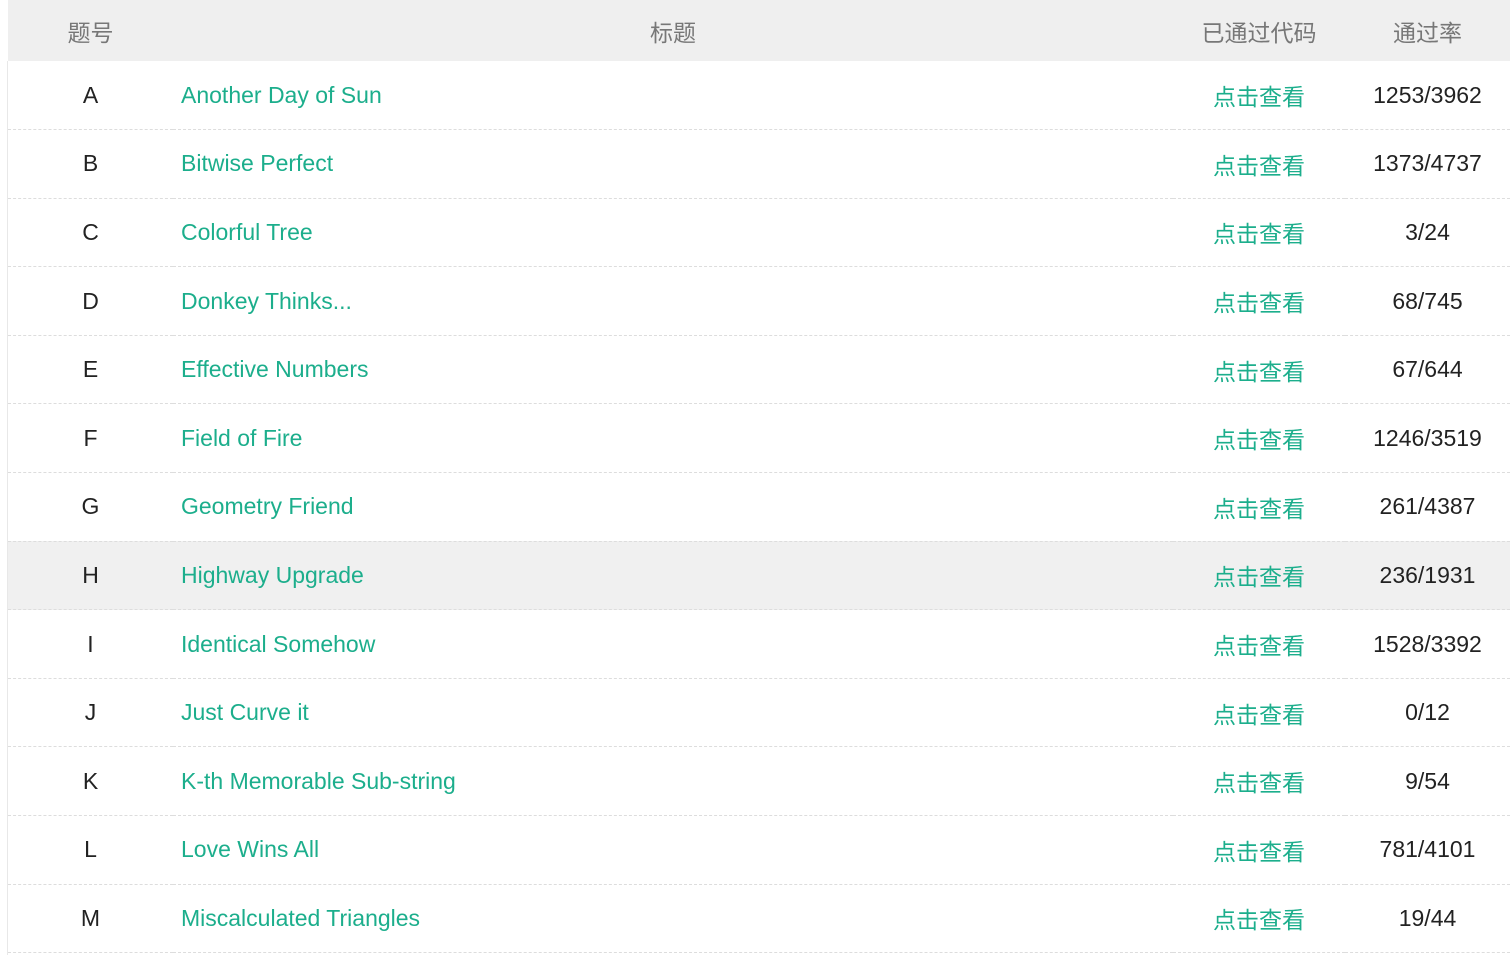 This screenshot has width=1510, height=955. What do you see at coordinates (300, 918) in the screenshot?
I see `problem-title-link: Miscalculated Triangles` at bounding box center [300, 918].